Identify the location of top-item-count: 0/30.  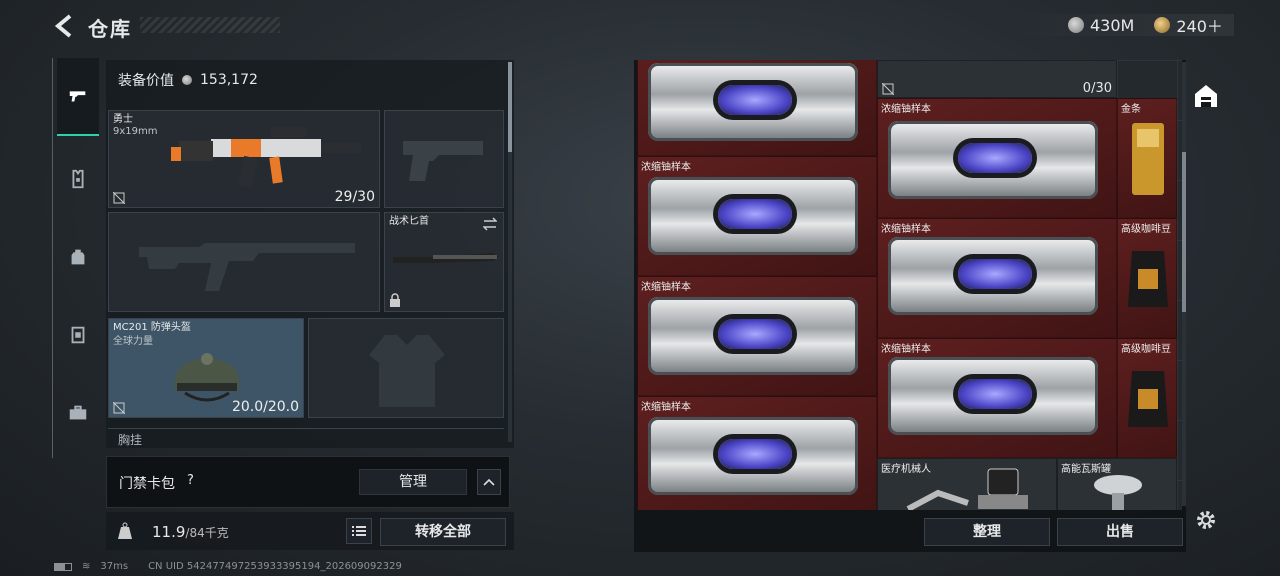
(1097, 88).